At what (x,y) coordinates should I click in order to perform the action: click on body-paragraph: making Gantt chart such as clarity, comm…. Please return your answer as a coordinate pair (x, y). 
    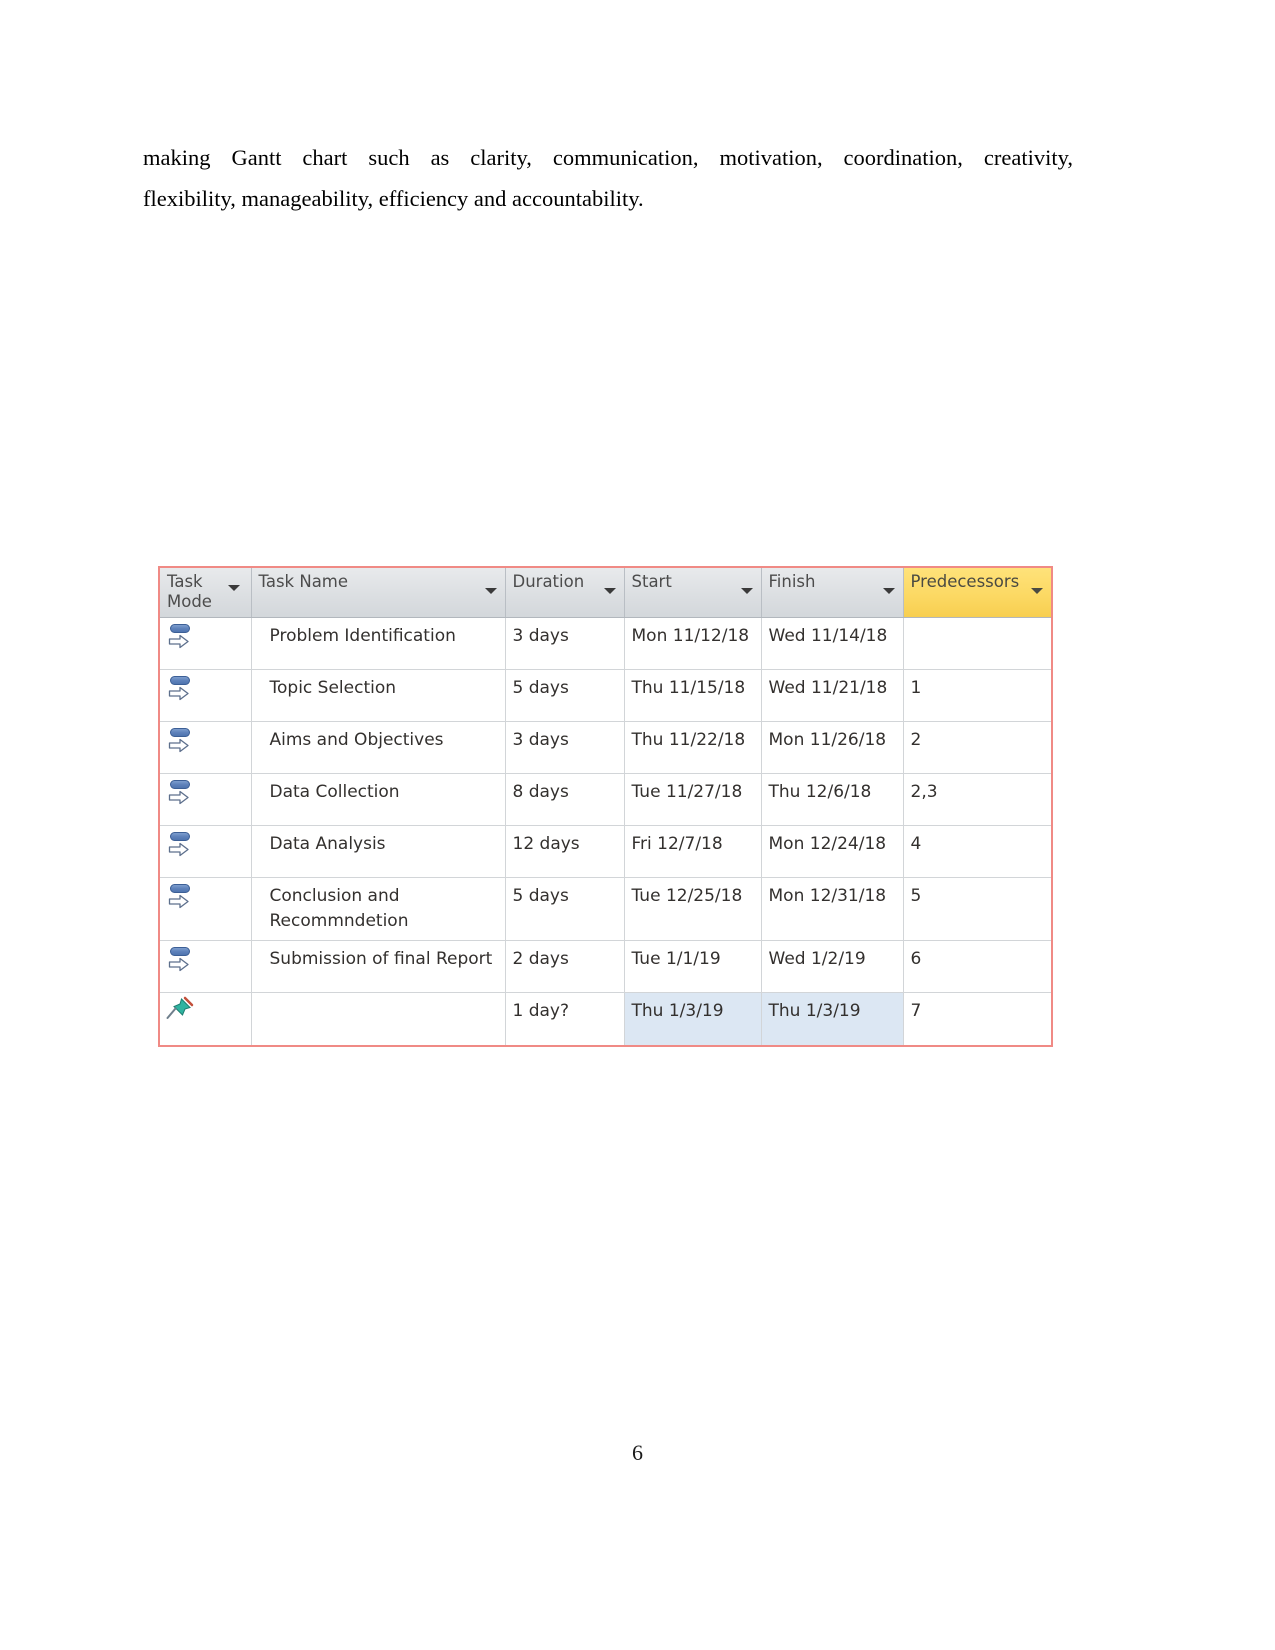
    Looking at the image, I should click on (608, 178).